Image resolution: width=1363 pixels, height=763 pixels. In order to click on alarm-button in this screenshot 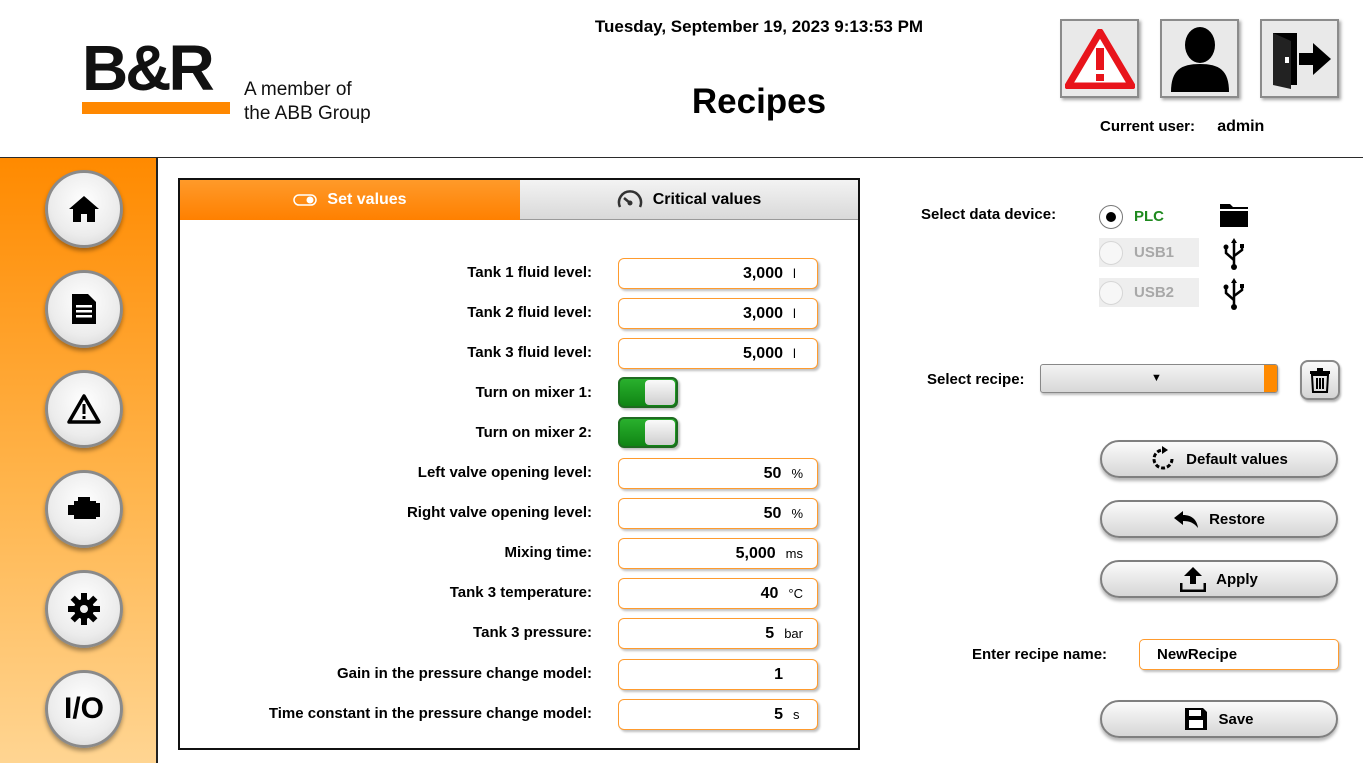, I will do `click(1099, 58)`.